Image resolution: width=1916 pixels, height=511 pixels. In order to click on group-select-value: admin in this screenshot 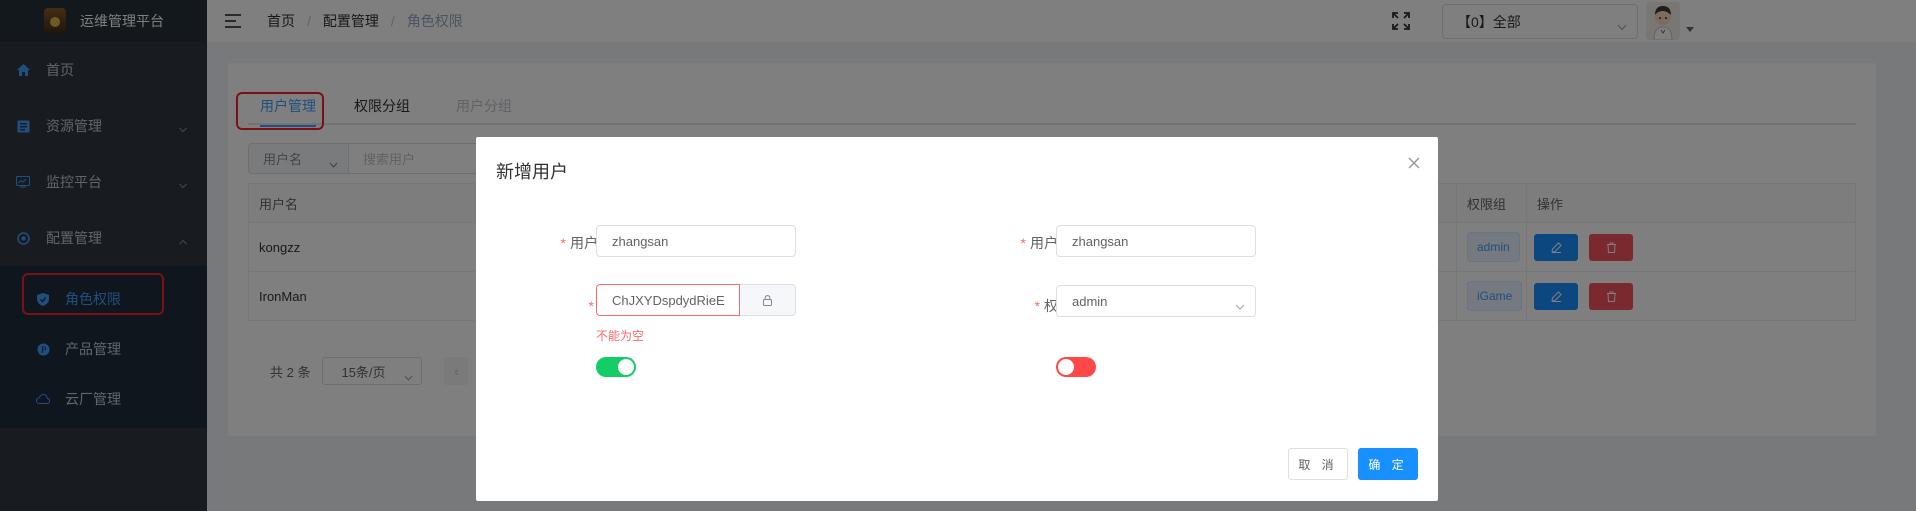, I will do `click(1090, 301)`.